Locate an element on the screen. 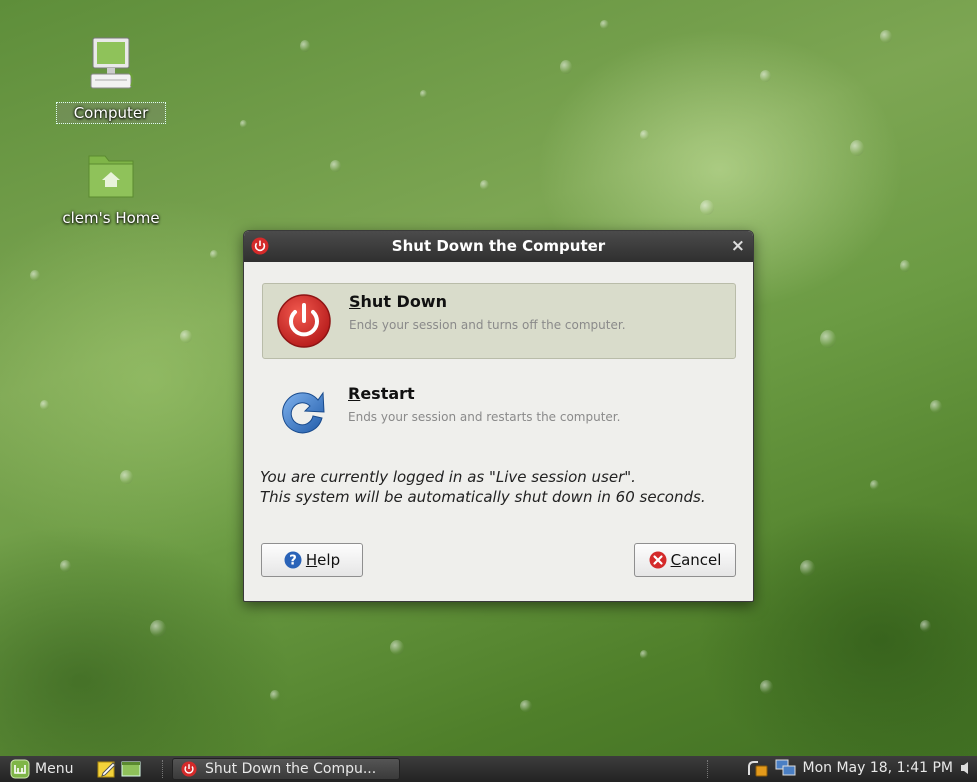 The image size is (977, 782). restart-label: Restart is located at coordinates (381, 393).